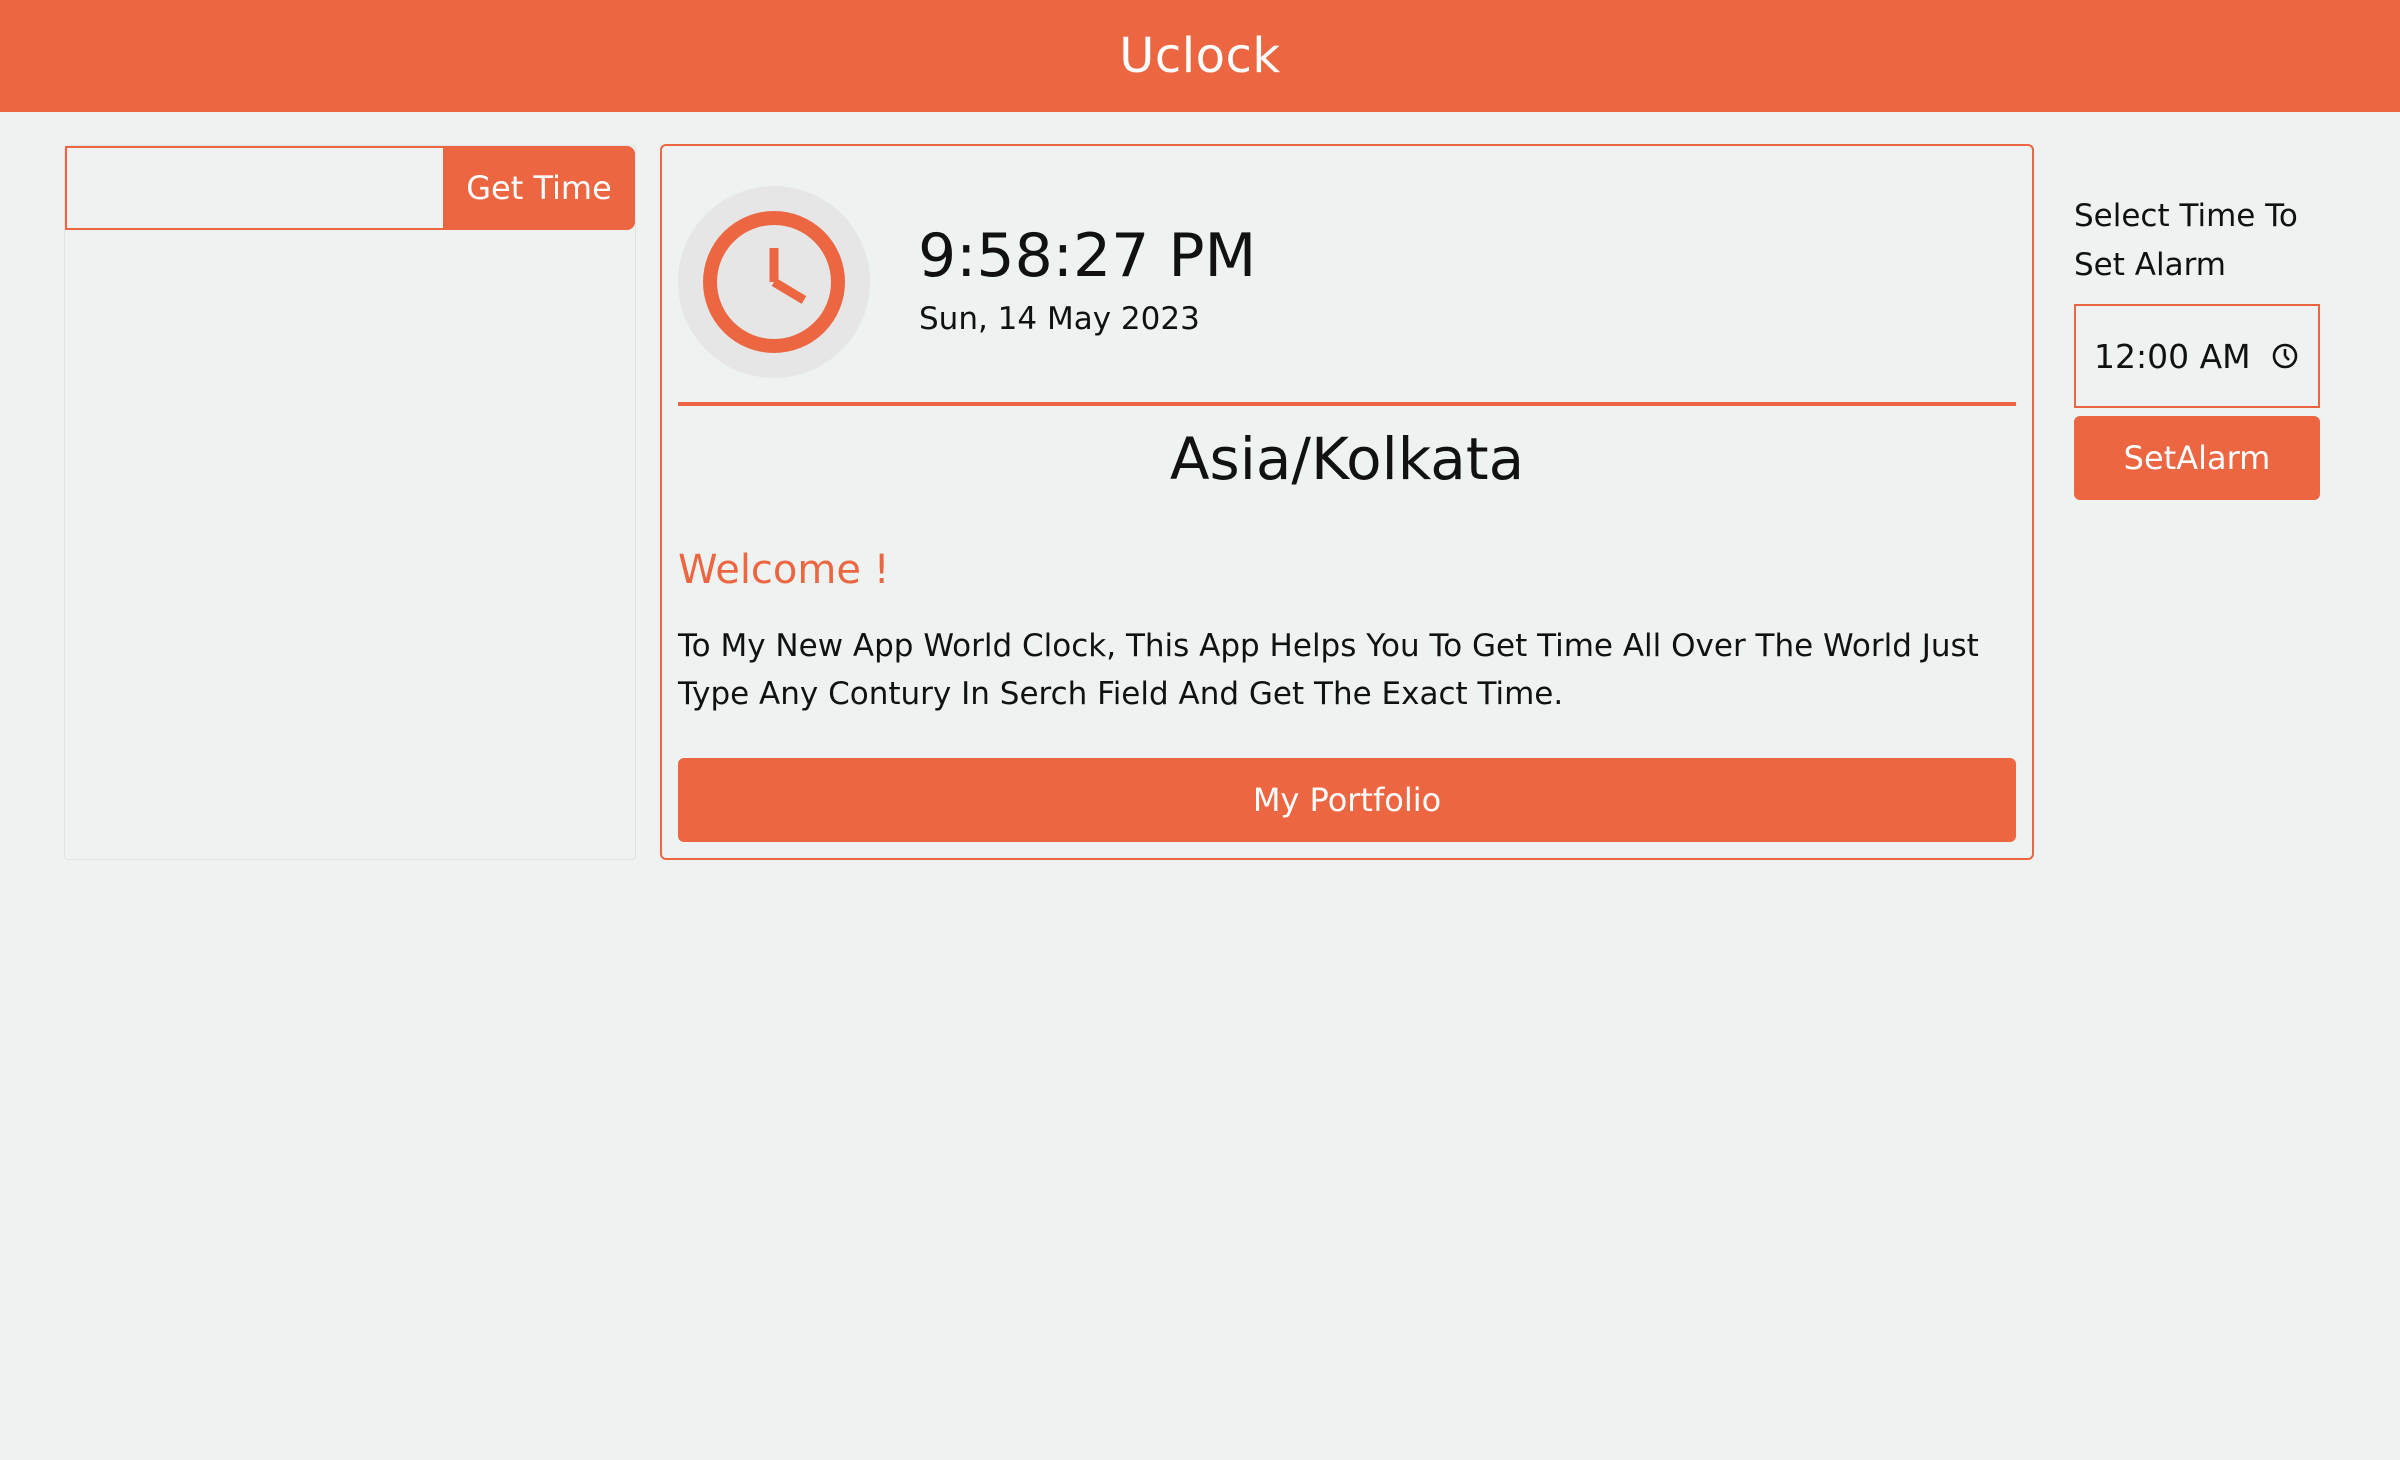 The height and width of the screenshot is (1460, 2400). Describe the element at coordinates (2197, 458) in the screenshot. I see `set-alarm-button: SetAlarm` at that location.